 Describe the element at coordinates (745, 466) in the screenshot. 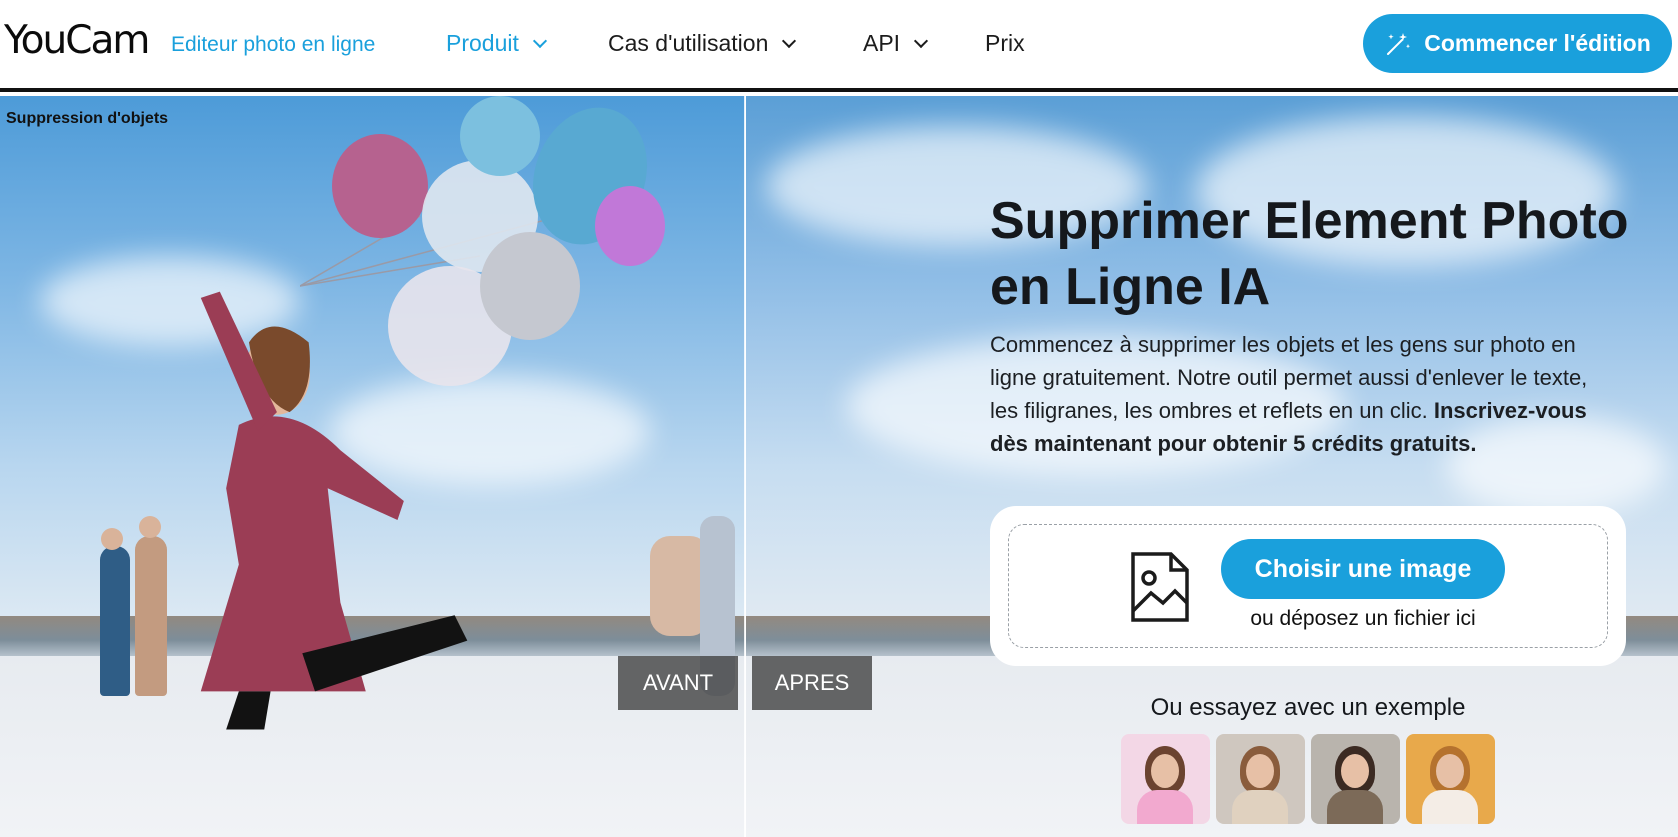

I see `comparison-divider` at that location.